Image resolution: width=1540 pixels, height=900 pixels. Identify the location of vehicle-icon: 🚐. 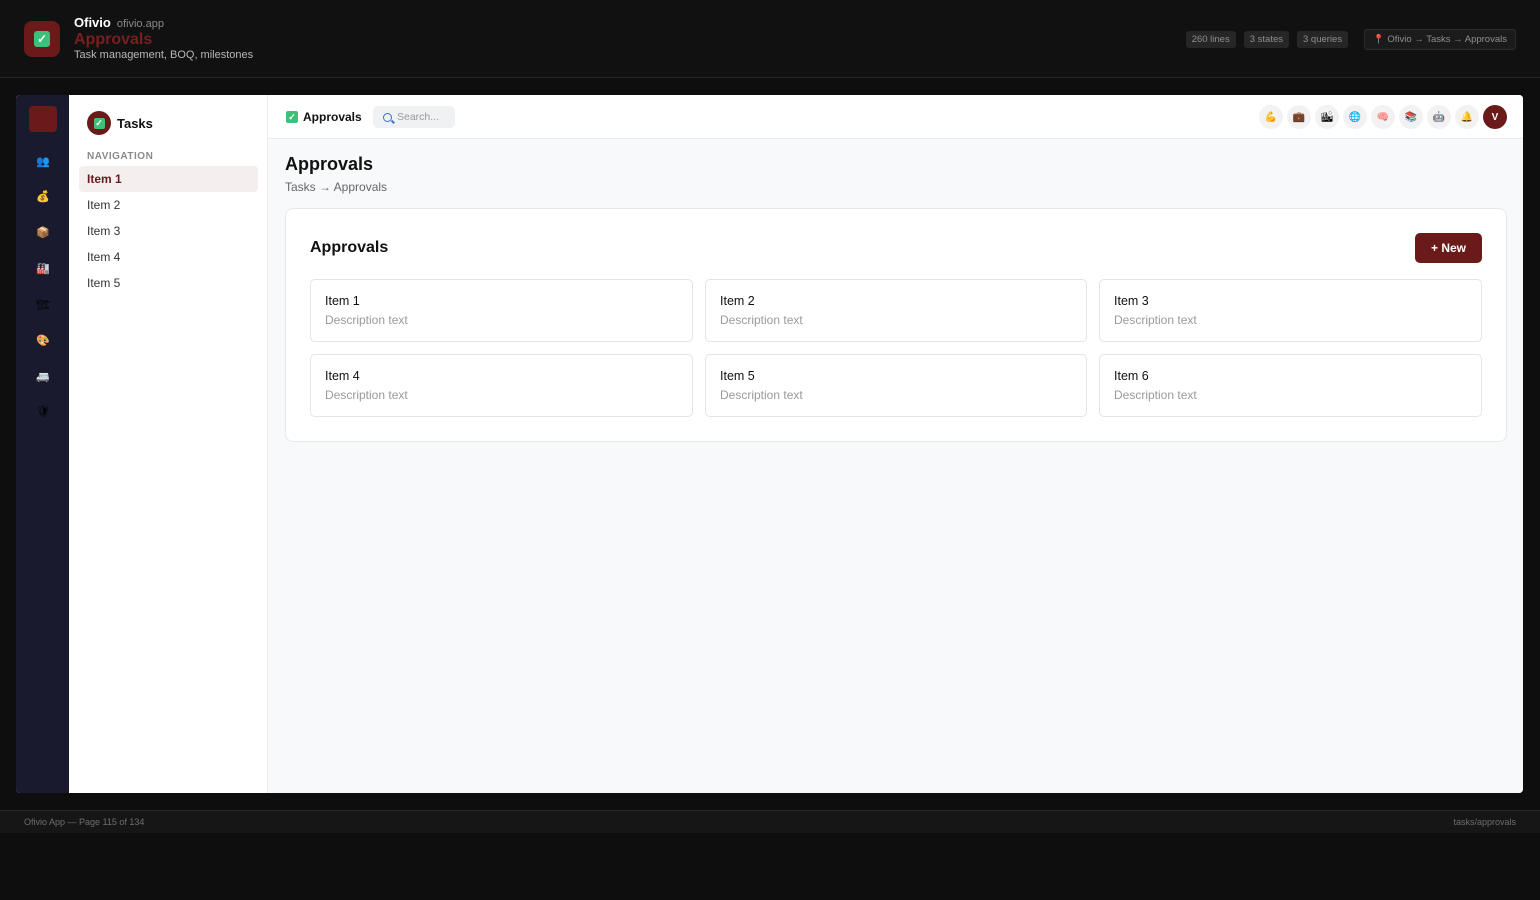
(43, 376).